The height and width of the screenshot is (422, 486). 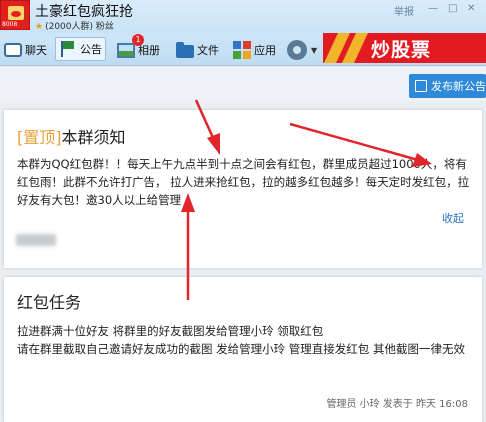 I want to click on author-blurred, so click(x=36, y=240).